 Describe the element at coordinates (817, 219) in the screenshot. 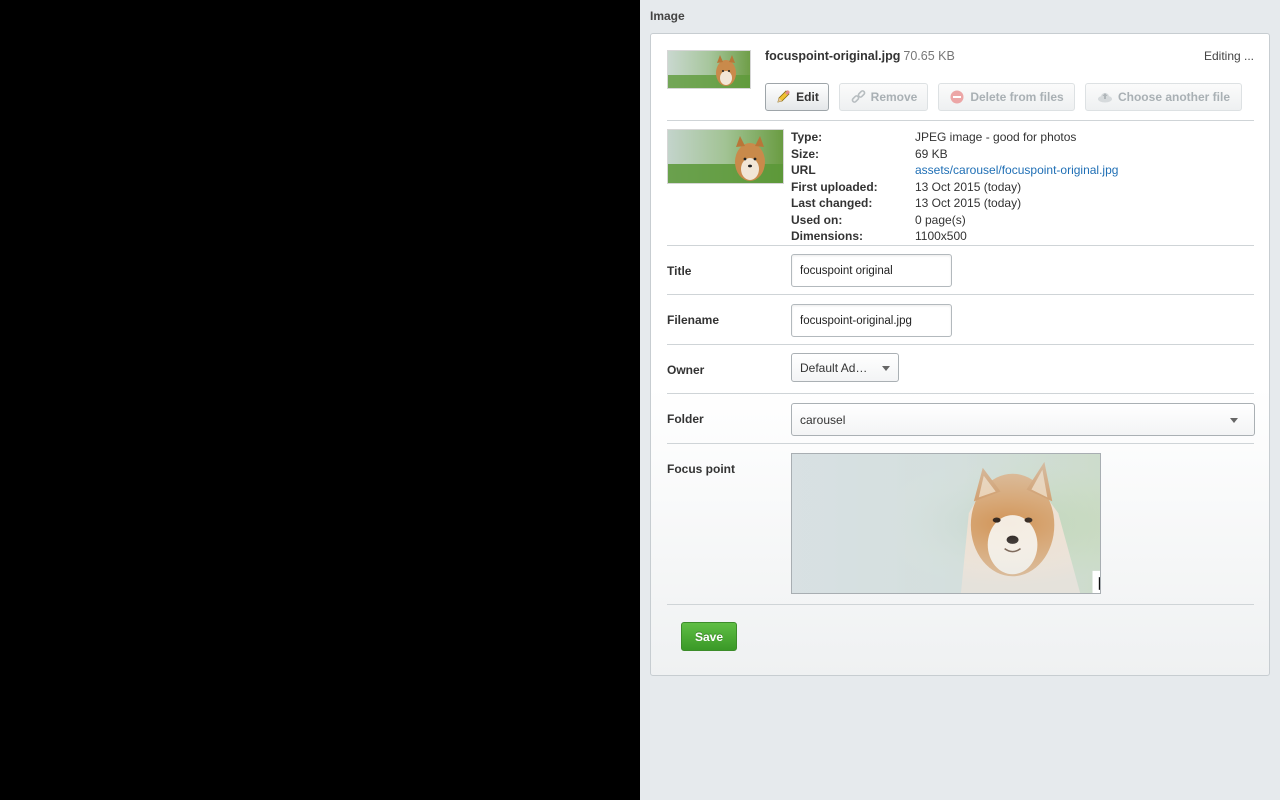

I see `detail-label: Used on:` at that location.